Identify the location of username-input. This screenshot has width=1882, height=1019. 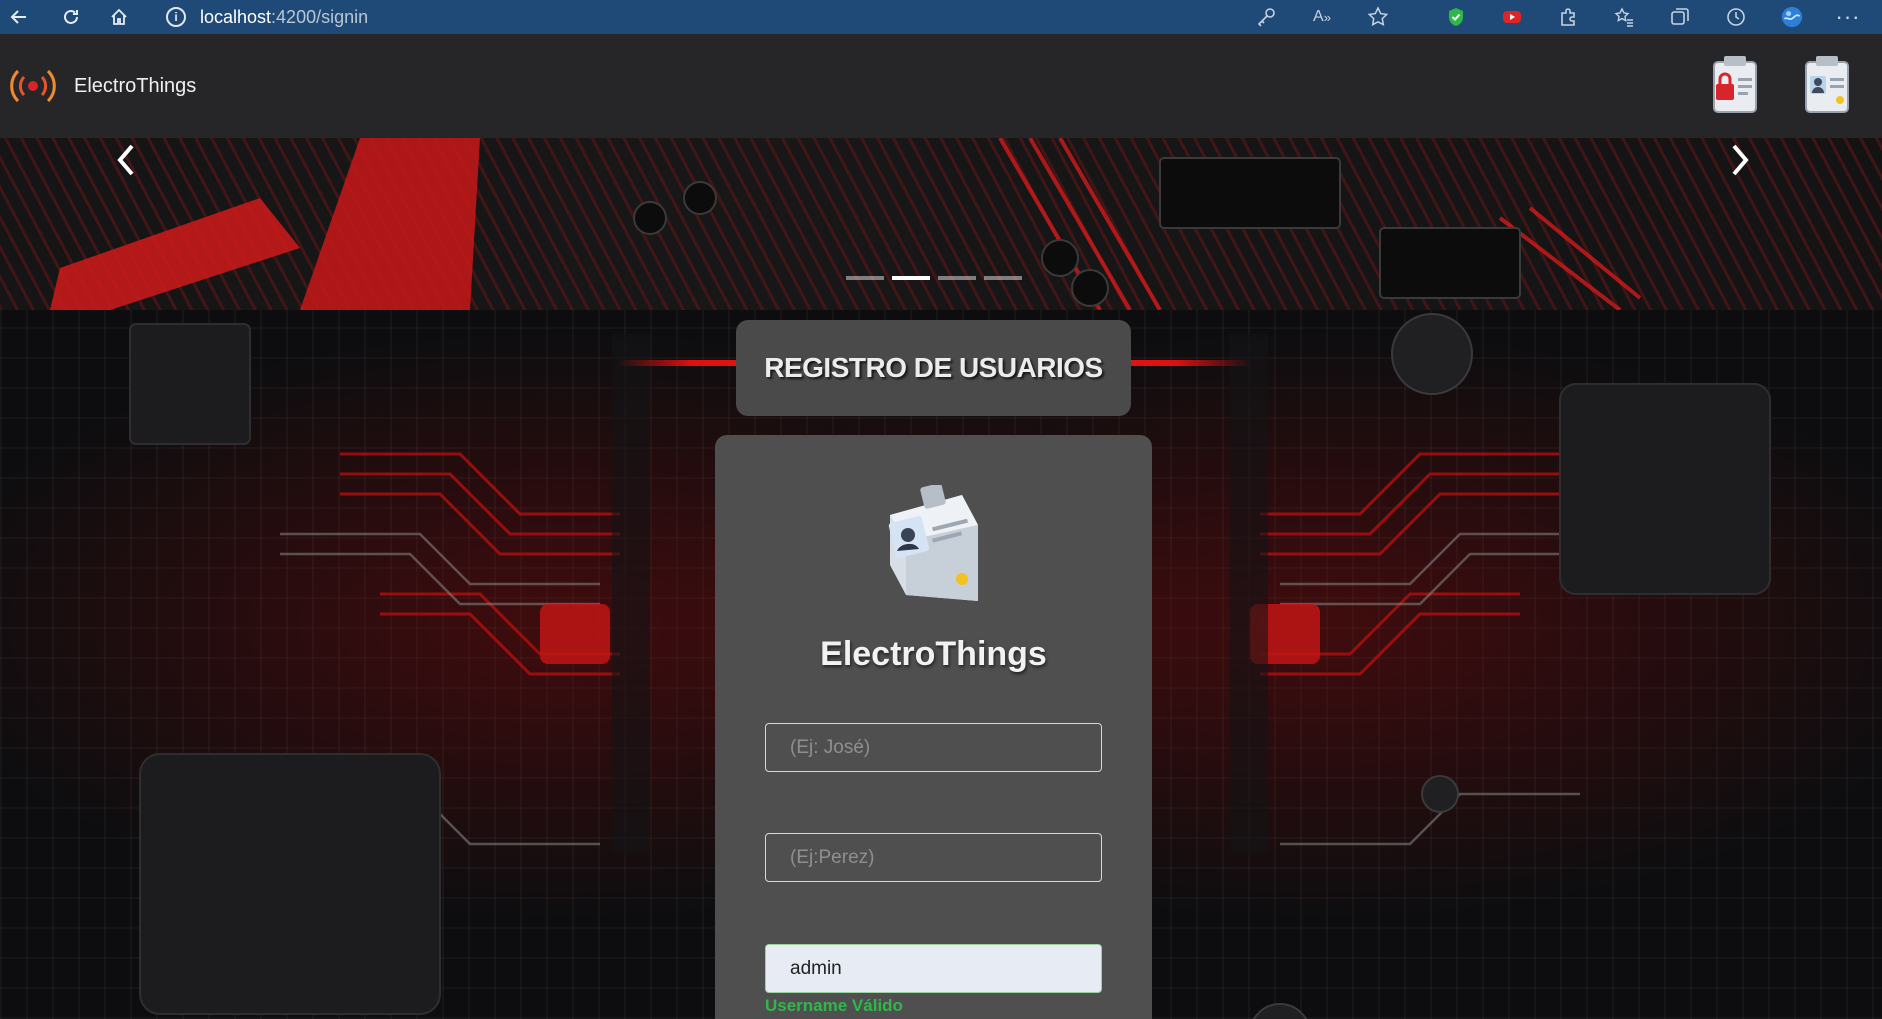
(933, 968).